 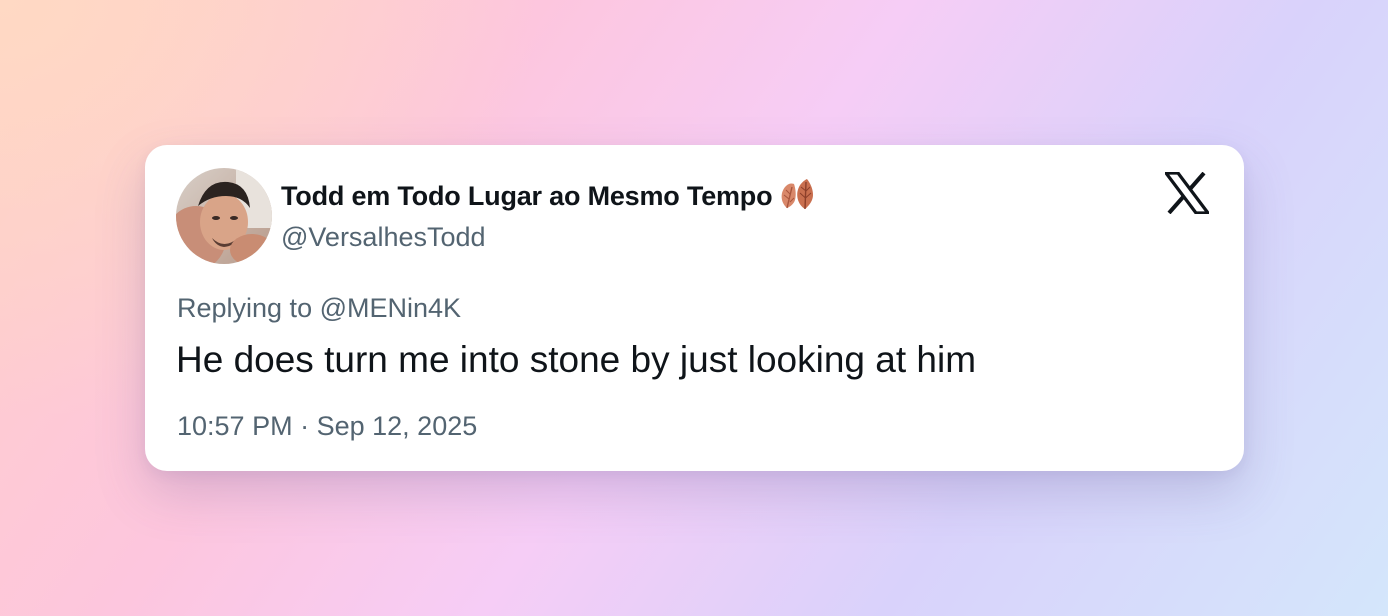 What do you see at coordinates (1187, 193) in the screenshot?
I see `x-logo-icon` at bounding box center [1187, 193].